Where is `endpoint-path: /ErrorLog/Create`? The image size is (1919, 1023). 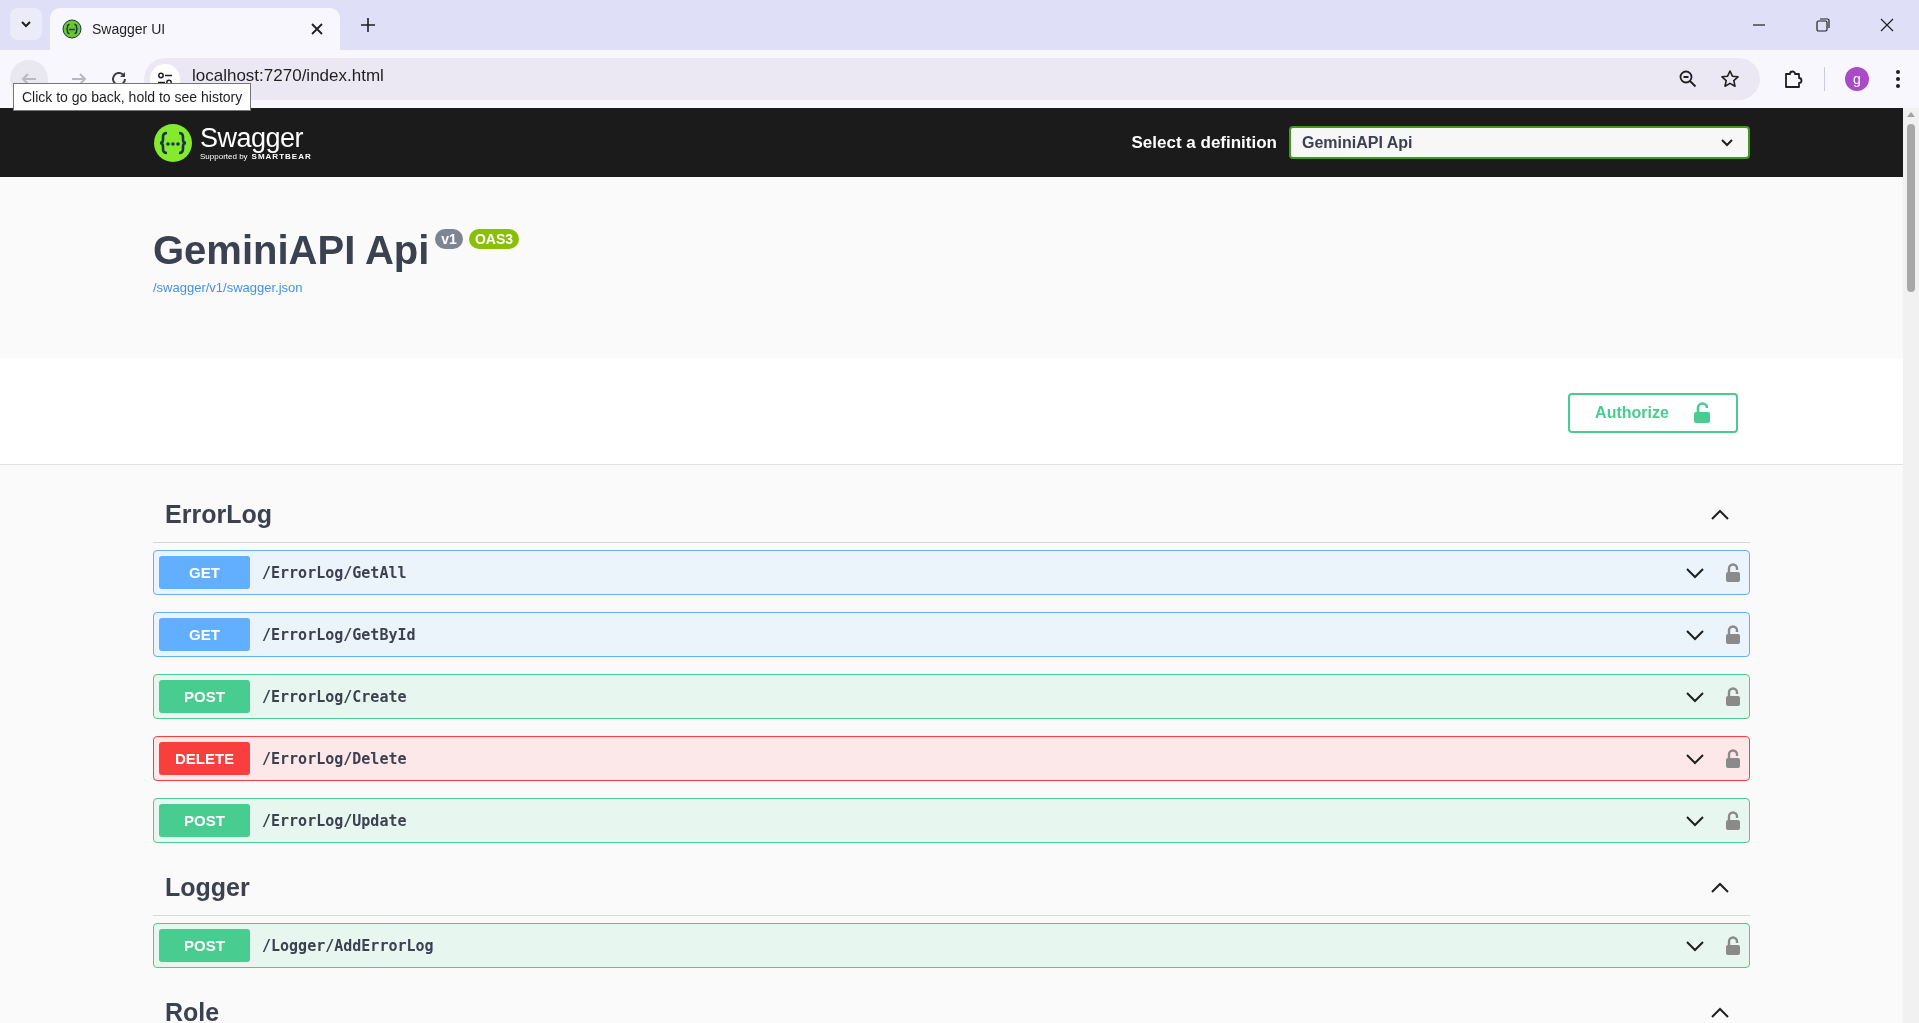 endpoint-path: /ErrorLog/Create is located at coordinates (334, 696).